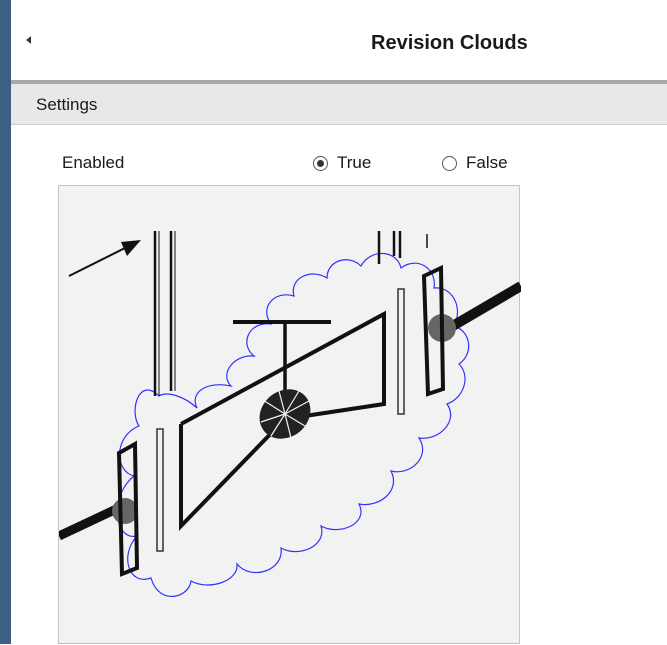  I want to click on enabled-label: Enabled, so click(93, 162).